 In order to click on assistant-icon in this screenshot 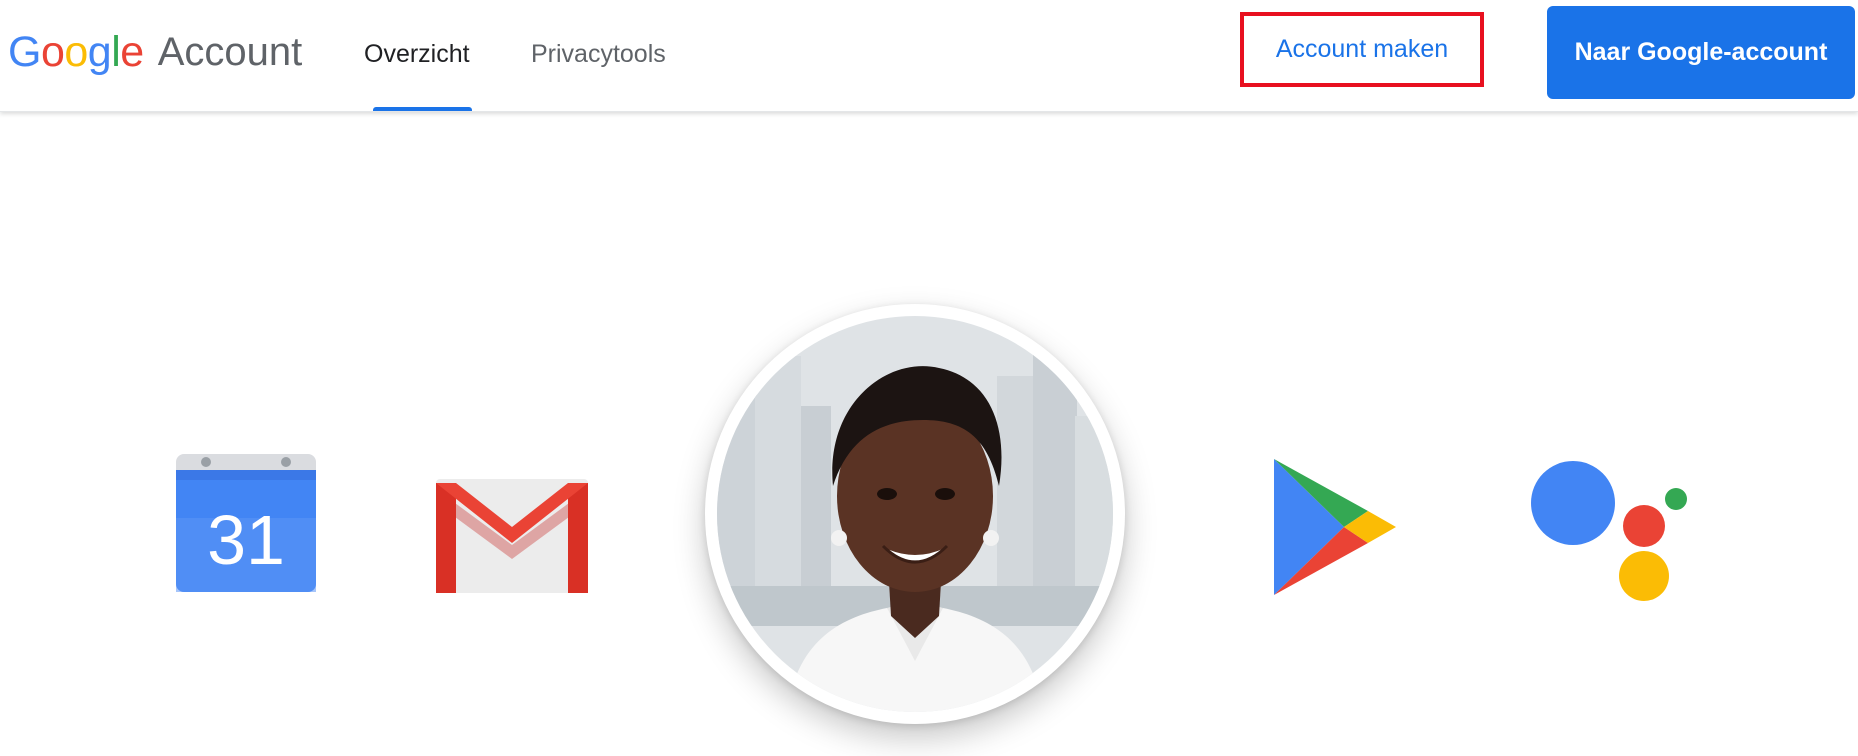, I will do `click(1609, 531)`.